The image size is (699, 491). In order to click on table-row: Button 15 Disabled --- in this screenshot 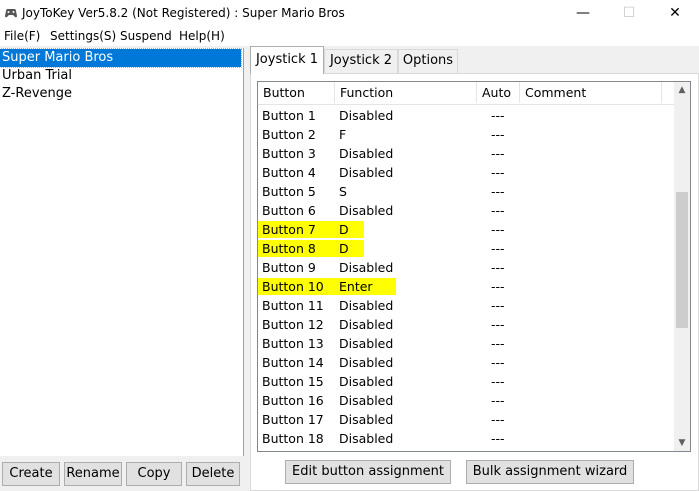, I will do `click(466, 381)`.